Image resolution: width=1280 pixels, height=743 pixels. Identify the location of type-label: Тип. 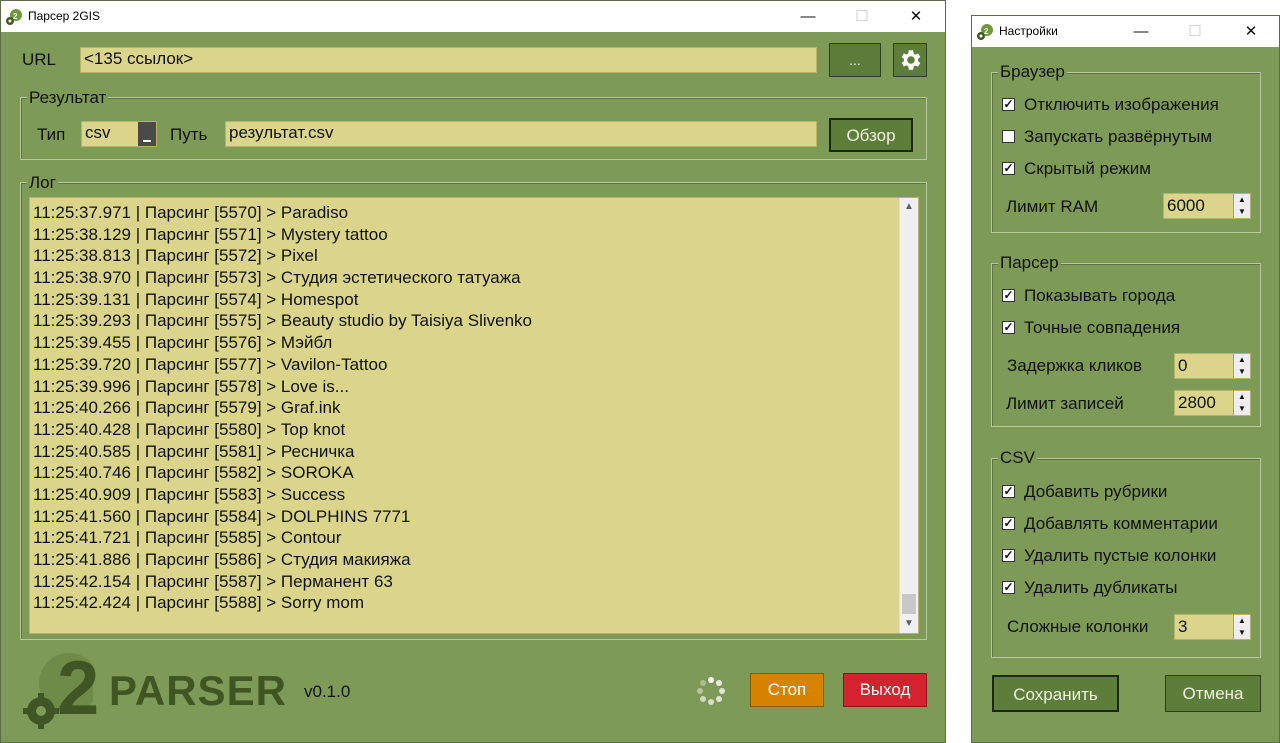
(51, 134).